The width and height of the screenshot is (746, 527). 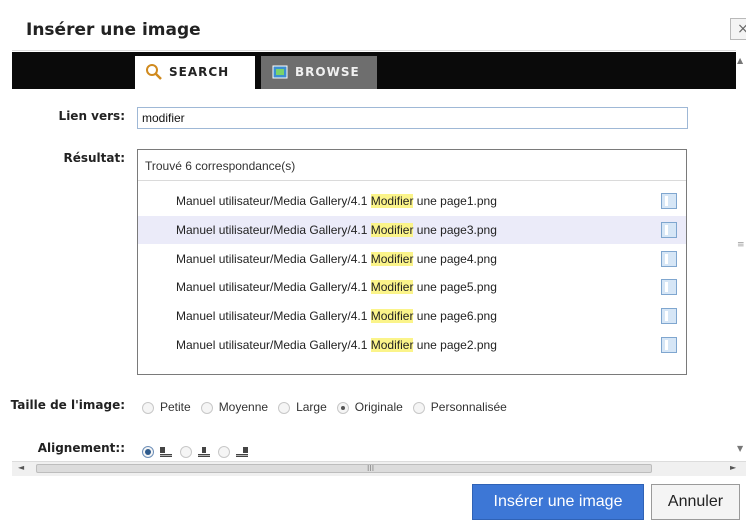 What do you see at coordinates (412, 118) in the screenshot?
I see `link-input` at bounding box center [412, 118].